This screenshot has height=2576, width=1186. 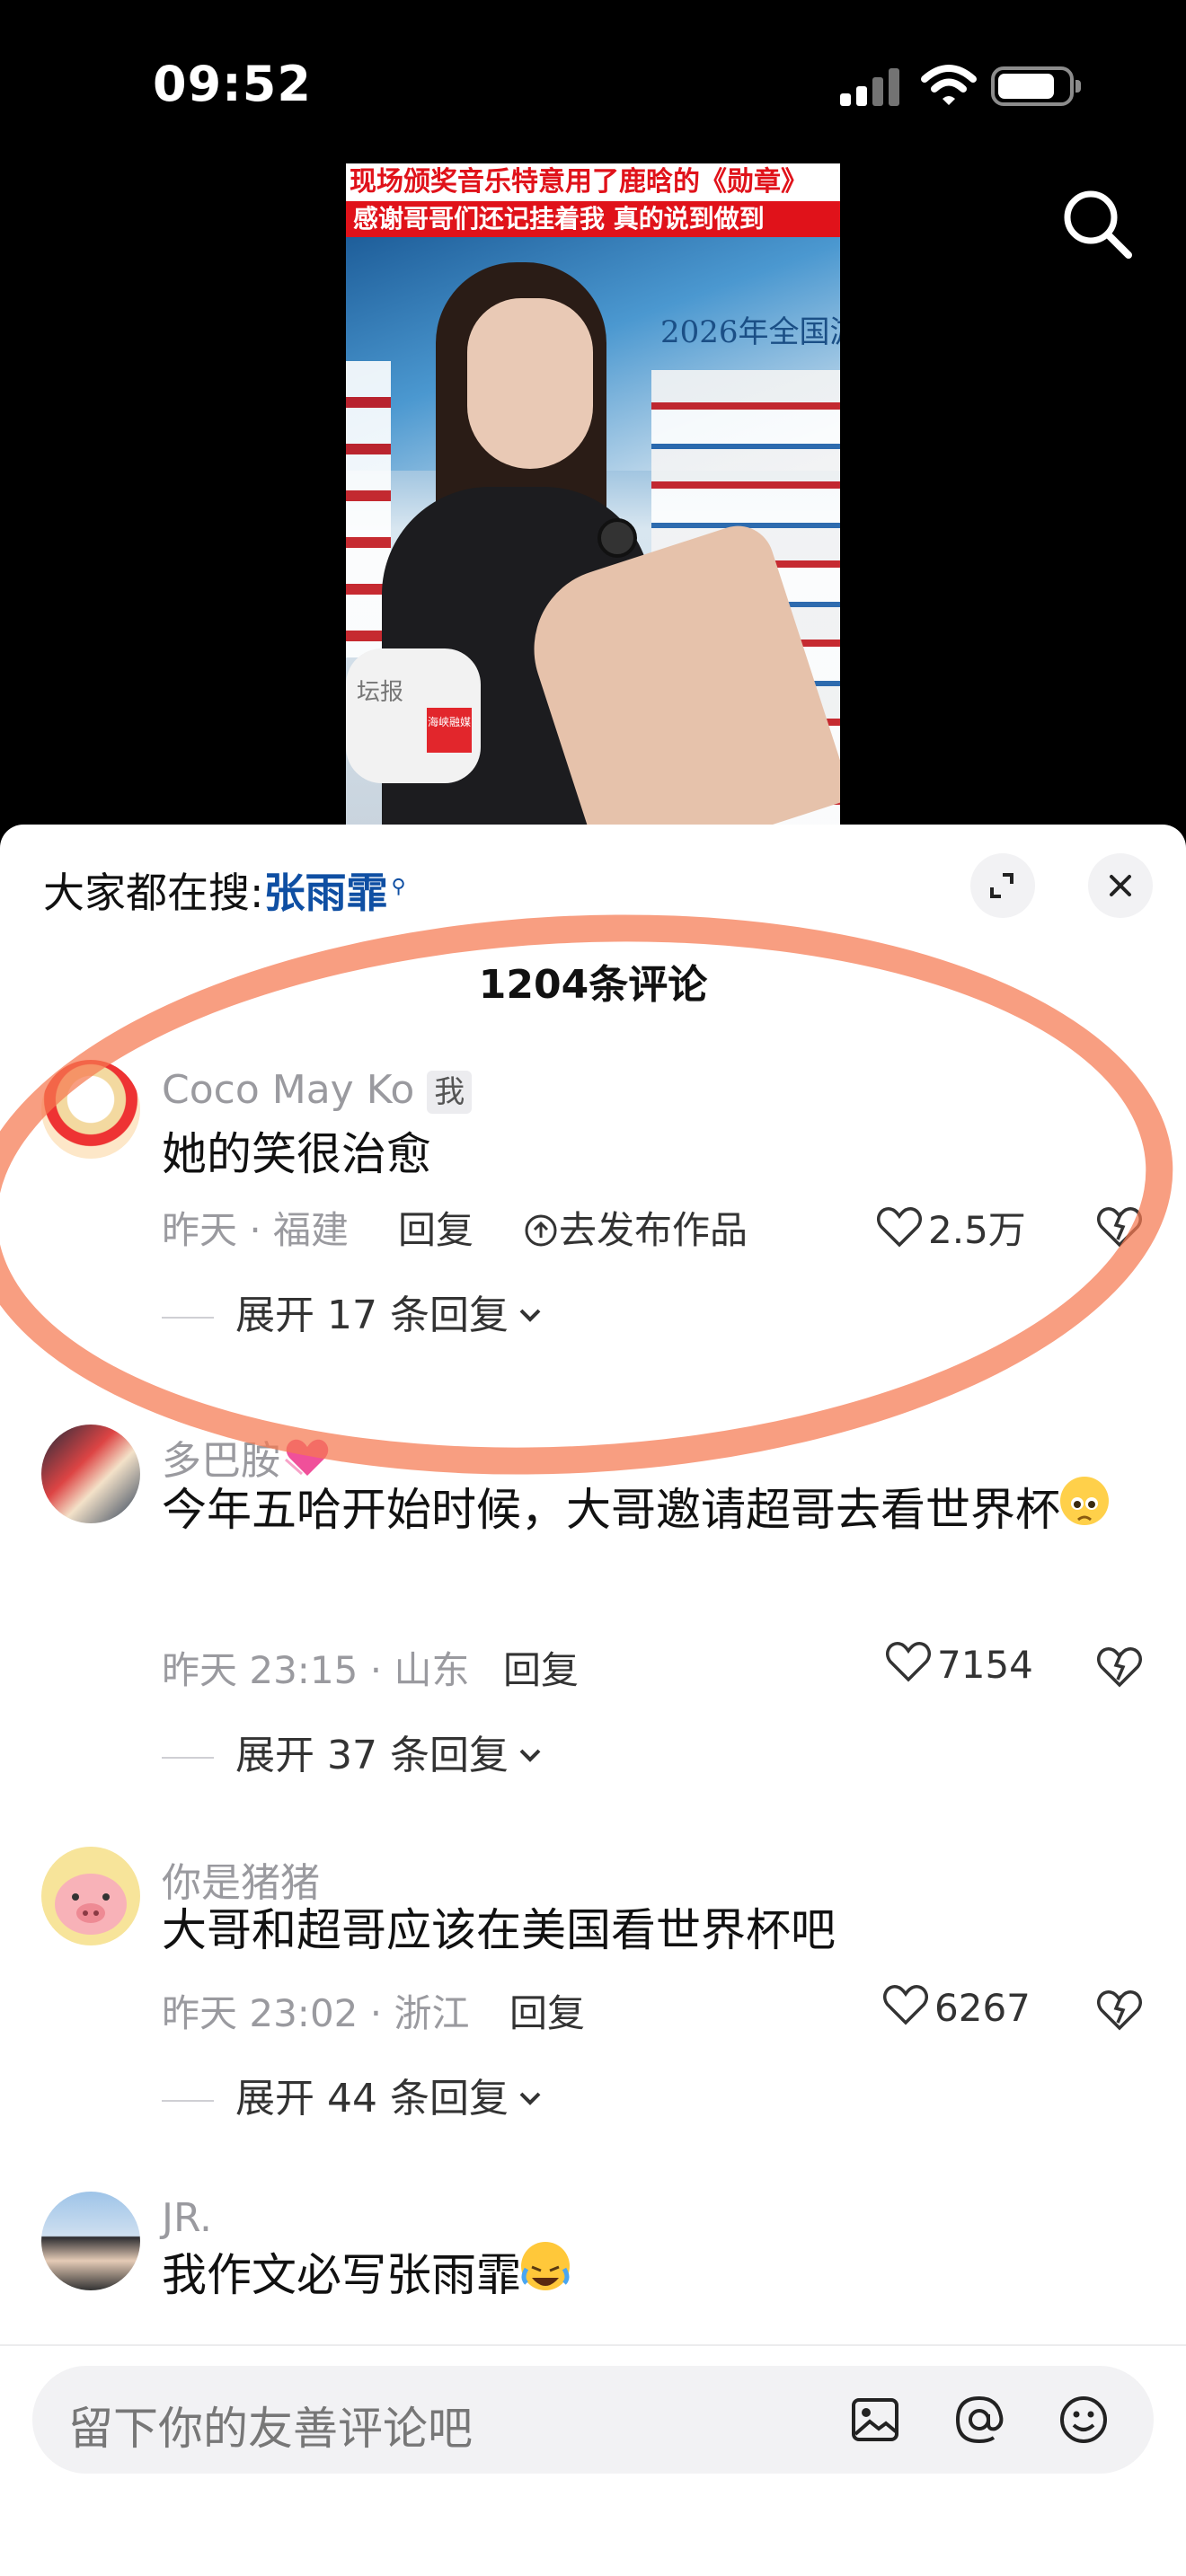 What do you see at coordinates (980, 2419) in the screenshot?
I see `at-mention-icon` at bounding box center [980, 2419].